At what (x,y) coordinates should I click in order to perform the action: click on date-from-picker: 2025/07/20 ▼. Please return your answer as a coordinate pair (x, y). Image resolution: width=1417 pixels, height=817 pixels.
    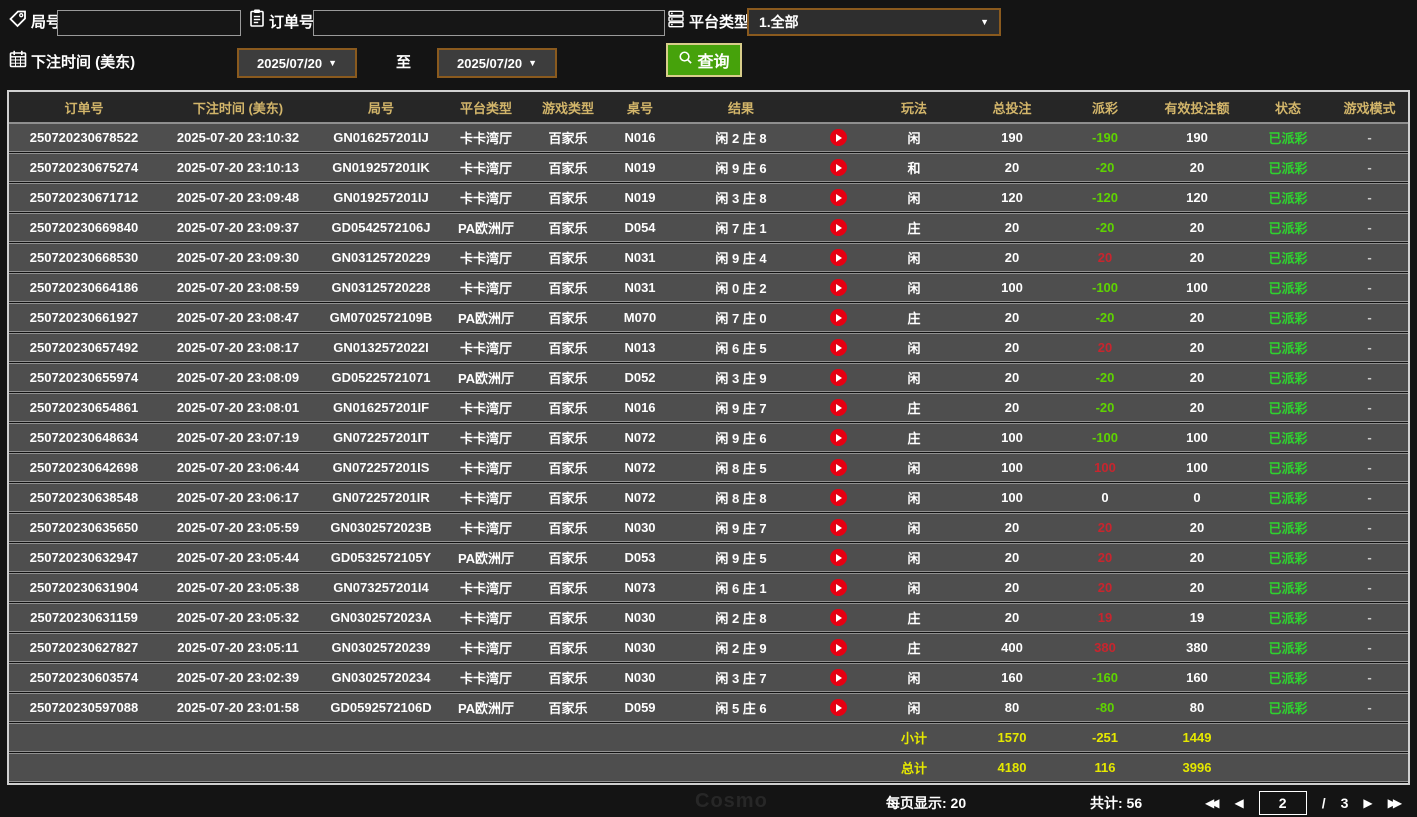
    Looking at the image, I should click on (297, 63).